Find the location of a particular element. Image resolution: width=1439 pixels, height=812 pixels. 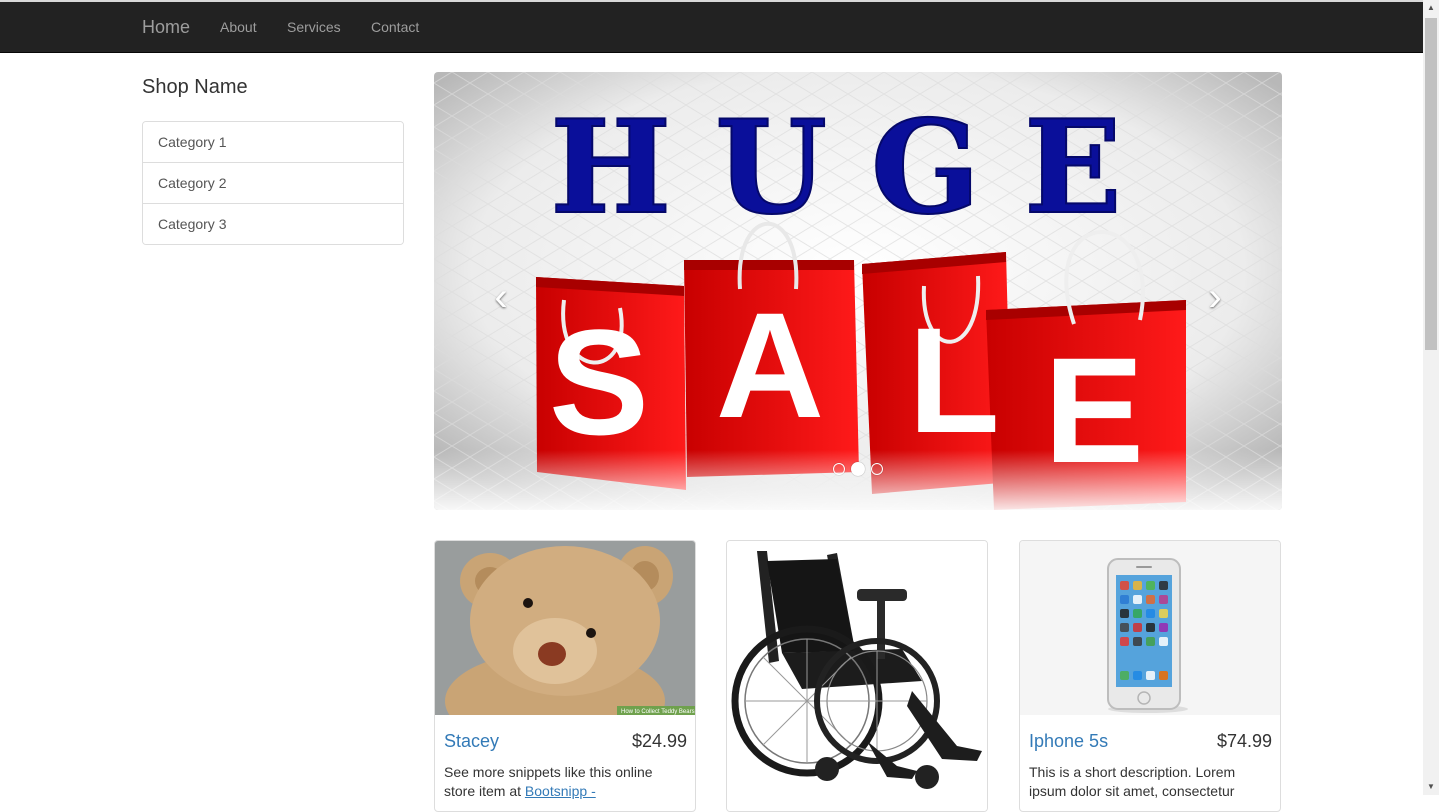

bootsnipp-link: Bootsnipp - is located at coordinates (560, 791).